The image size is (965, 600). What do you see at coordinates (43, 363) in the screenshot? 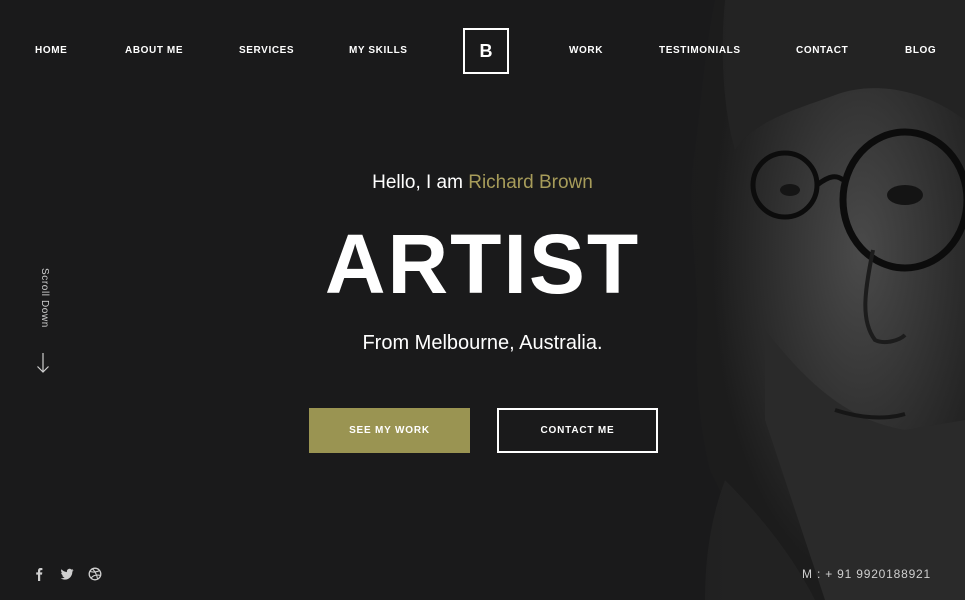
I see `arrow-down-icon` at bounding box center [43, 363].